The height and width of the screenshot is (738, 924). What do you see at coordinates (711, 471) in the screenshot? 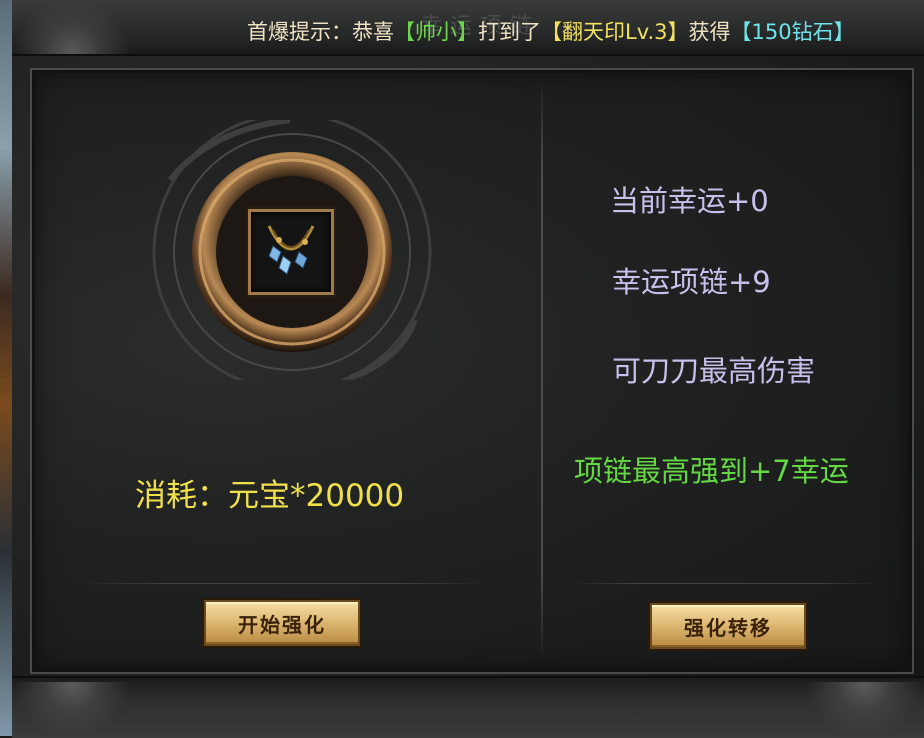
I see `max-enhance-text: 项链最高强到+7幸运` at bounding box center [711, 471].